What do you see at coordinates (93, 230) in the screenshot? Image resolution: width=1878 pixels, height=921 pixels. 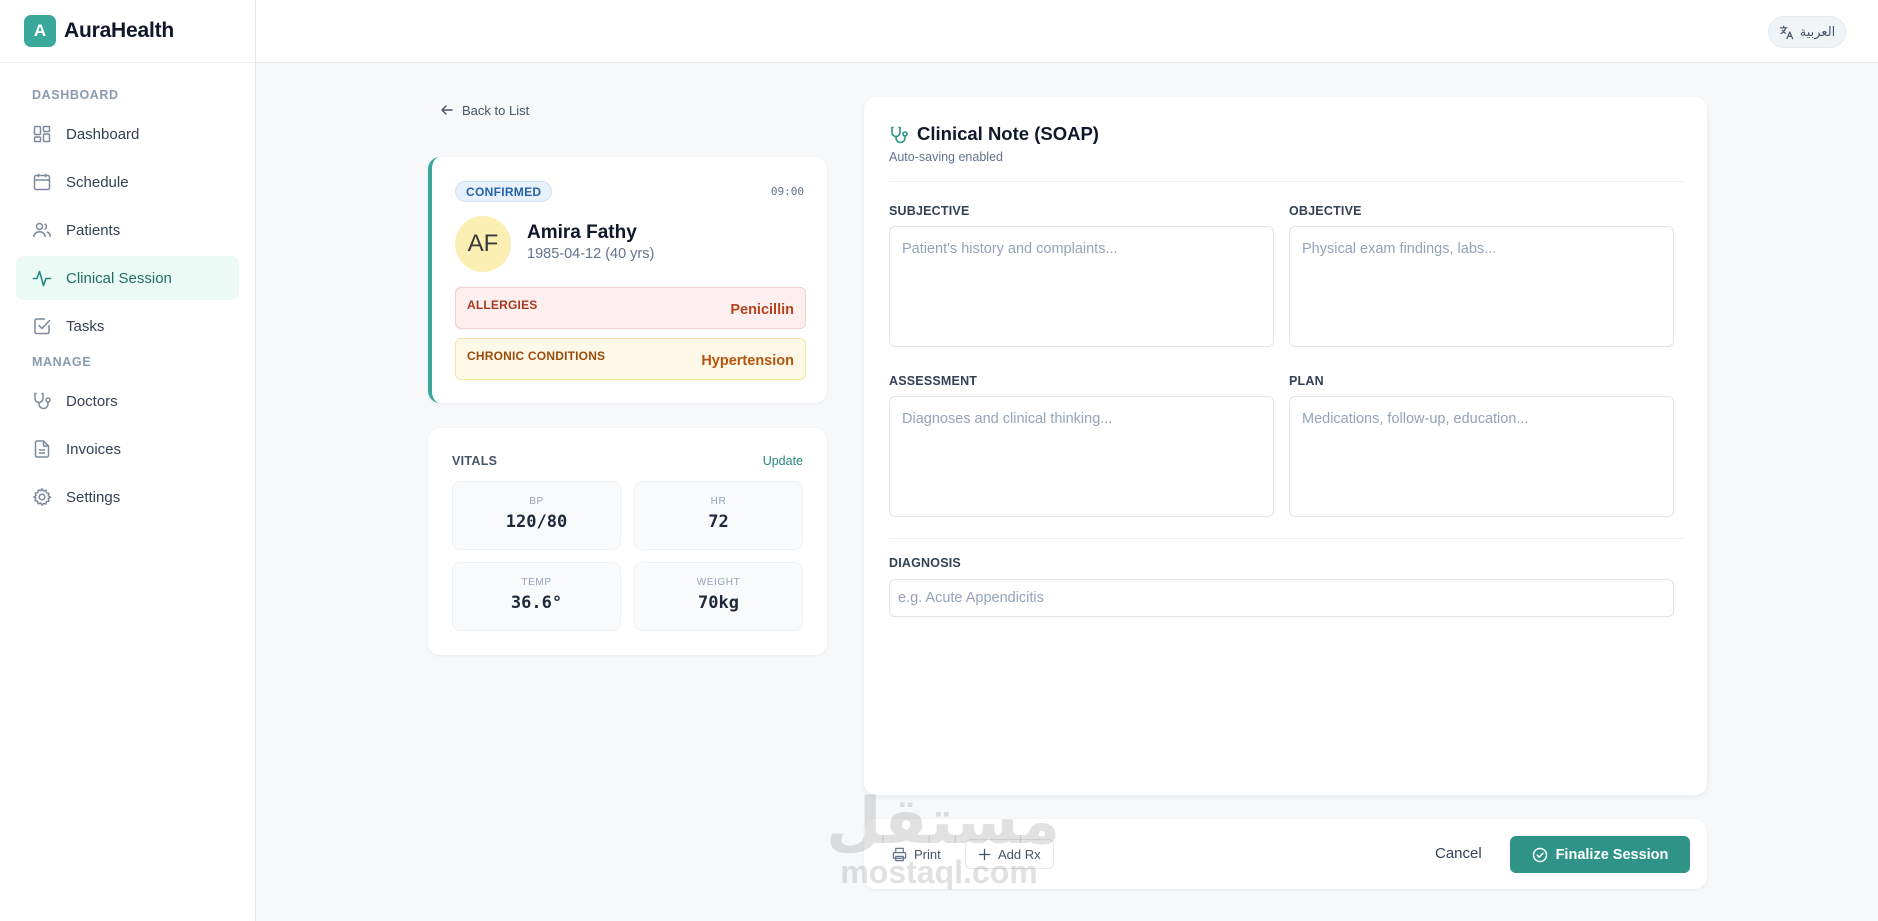 I see `sidebar-item-label: Patients` at bounding box center [93, 230].